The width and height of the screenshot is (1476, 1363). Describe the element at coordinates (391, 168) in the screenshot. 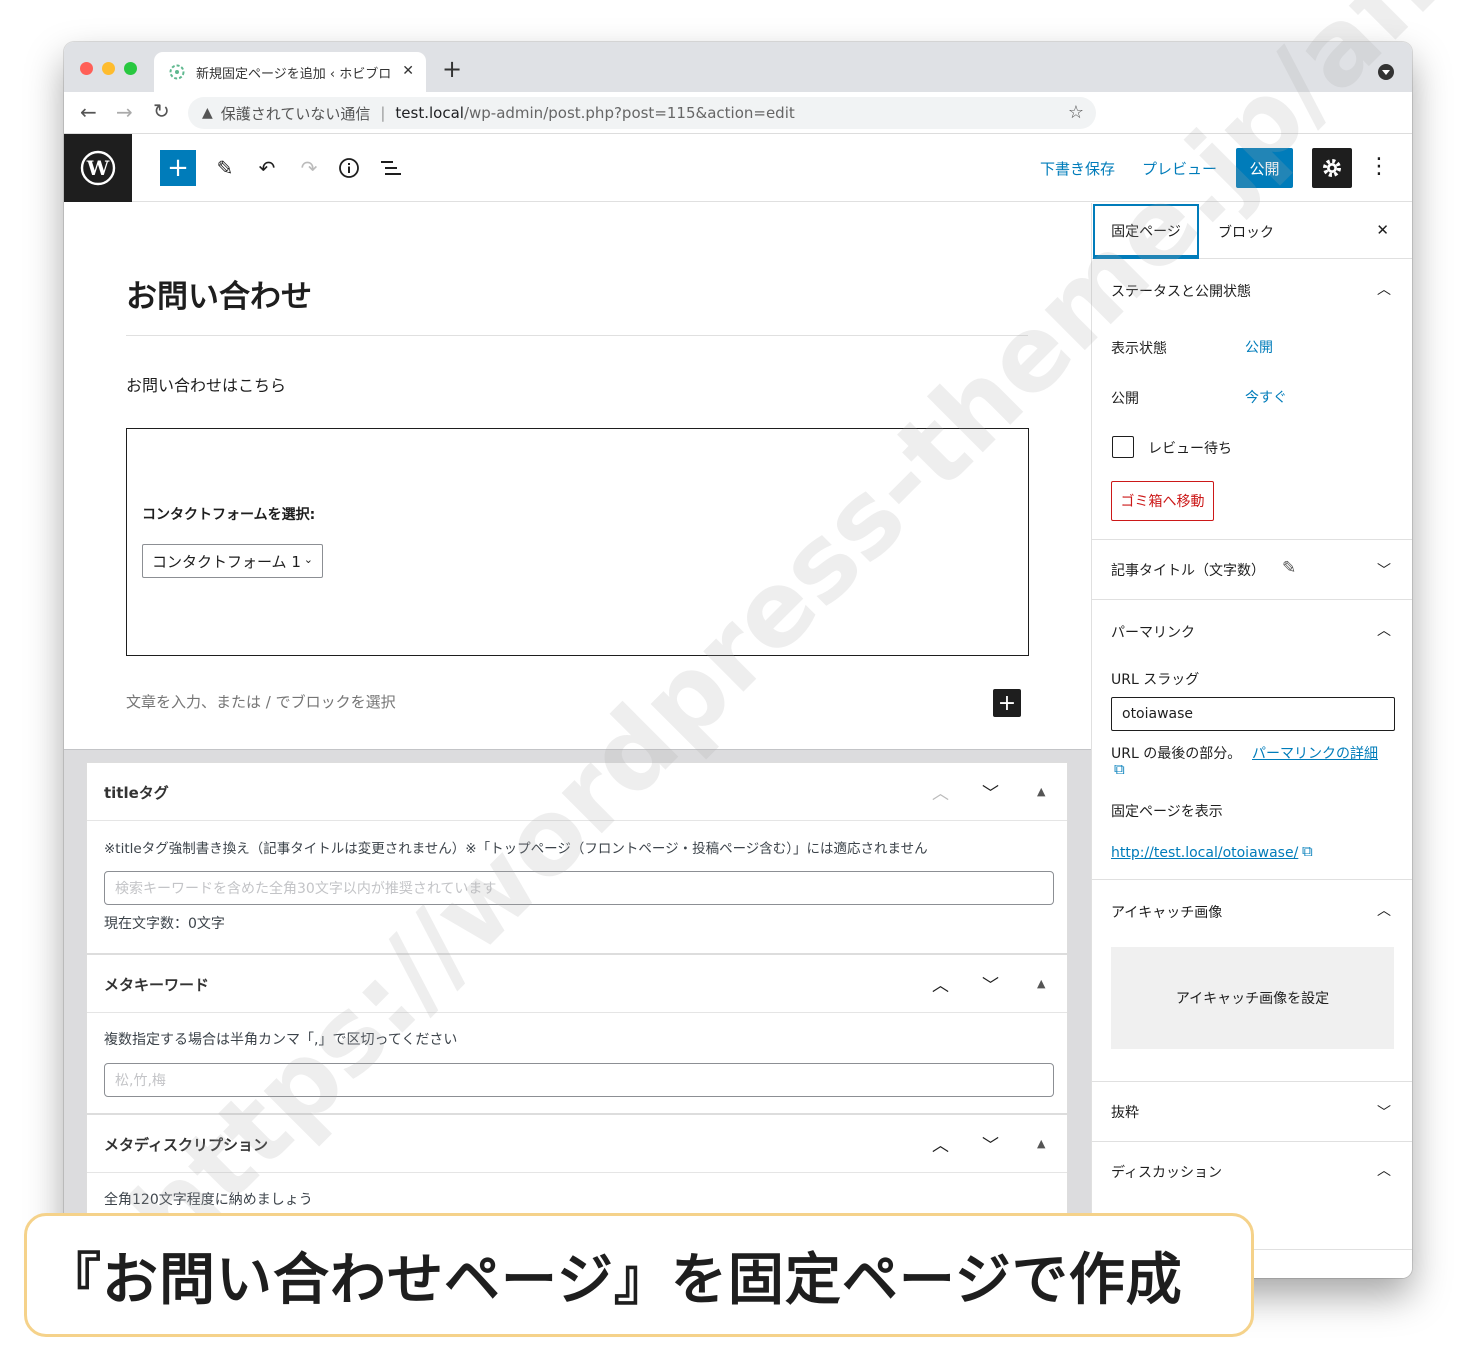

I see `list-view-icon` at that location.